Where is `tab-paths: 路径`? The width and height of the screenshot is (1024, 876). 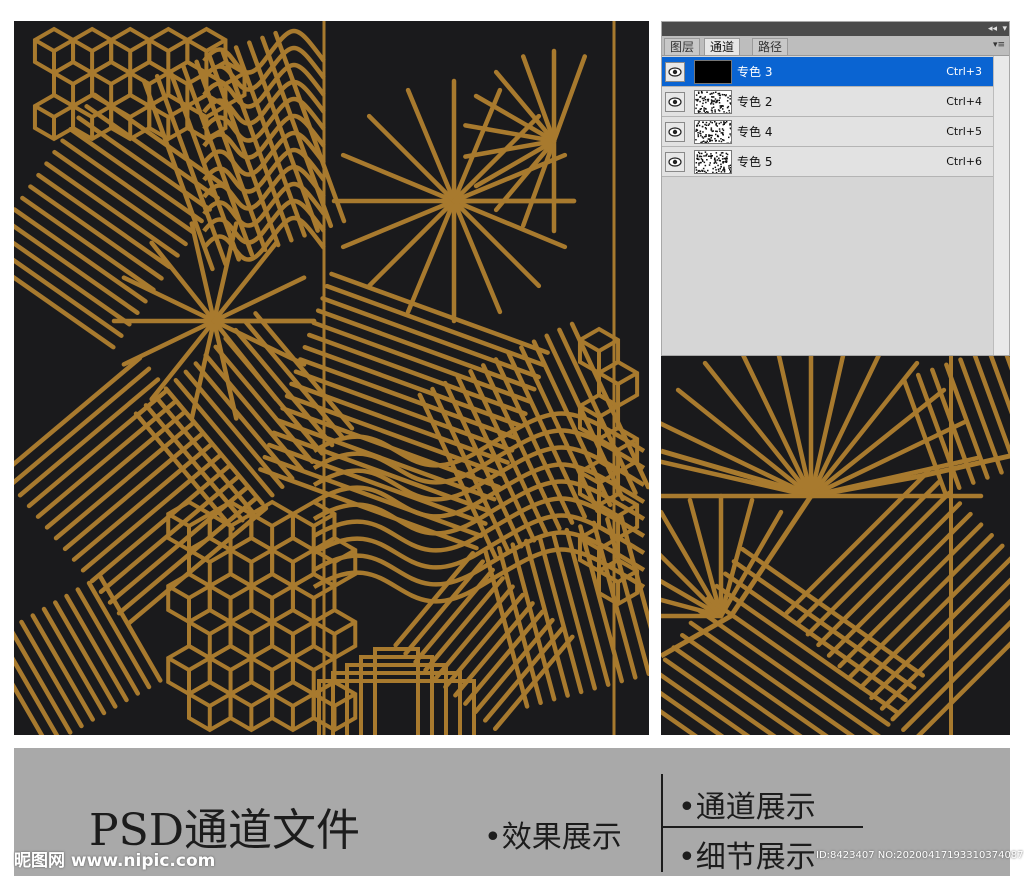
tab-paths: 路径 is located at coordinates (770, 46).